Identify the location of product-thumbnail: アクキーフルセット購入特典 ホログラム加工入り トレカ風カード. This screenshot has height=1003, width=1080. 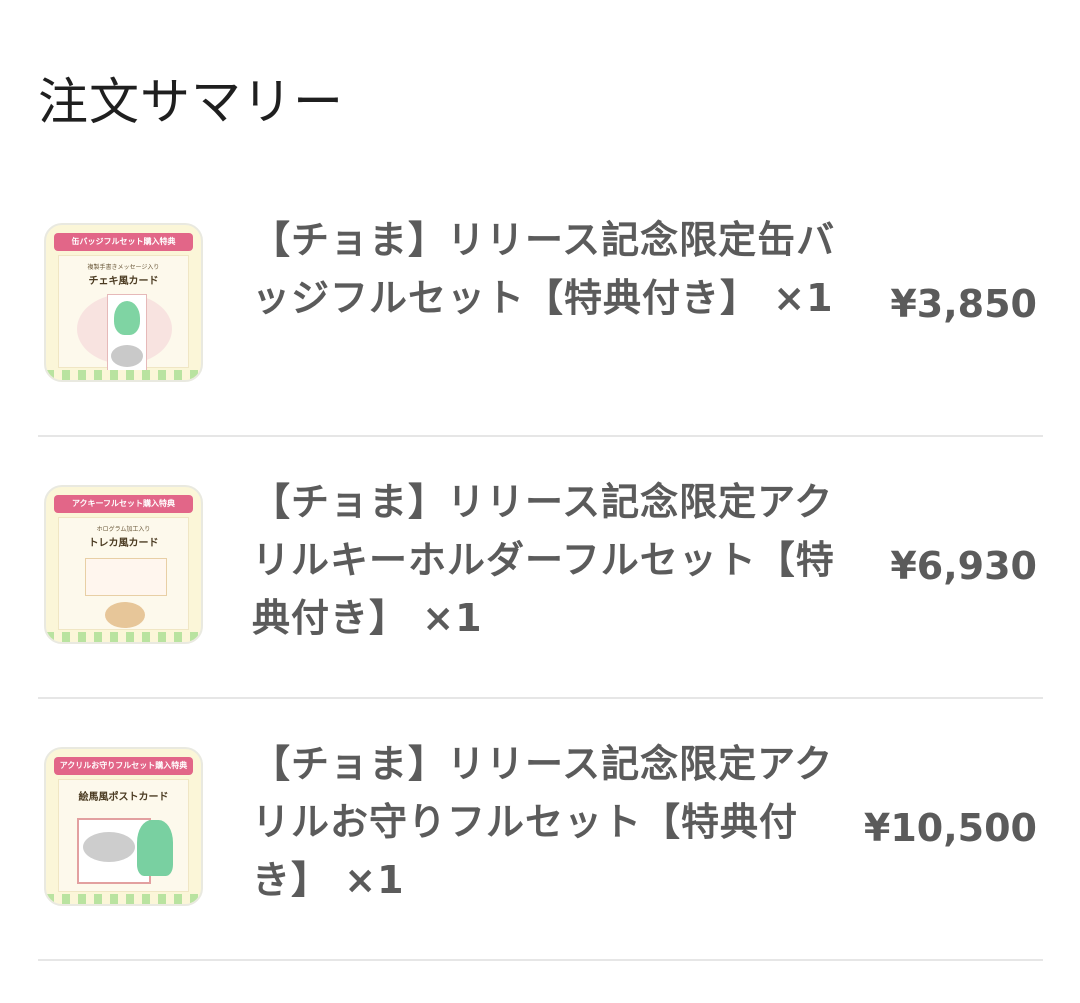
(123, 564).